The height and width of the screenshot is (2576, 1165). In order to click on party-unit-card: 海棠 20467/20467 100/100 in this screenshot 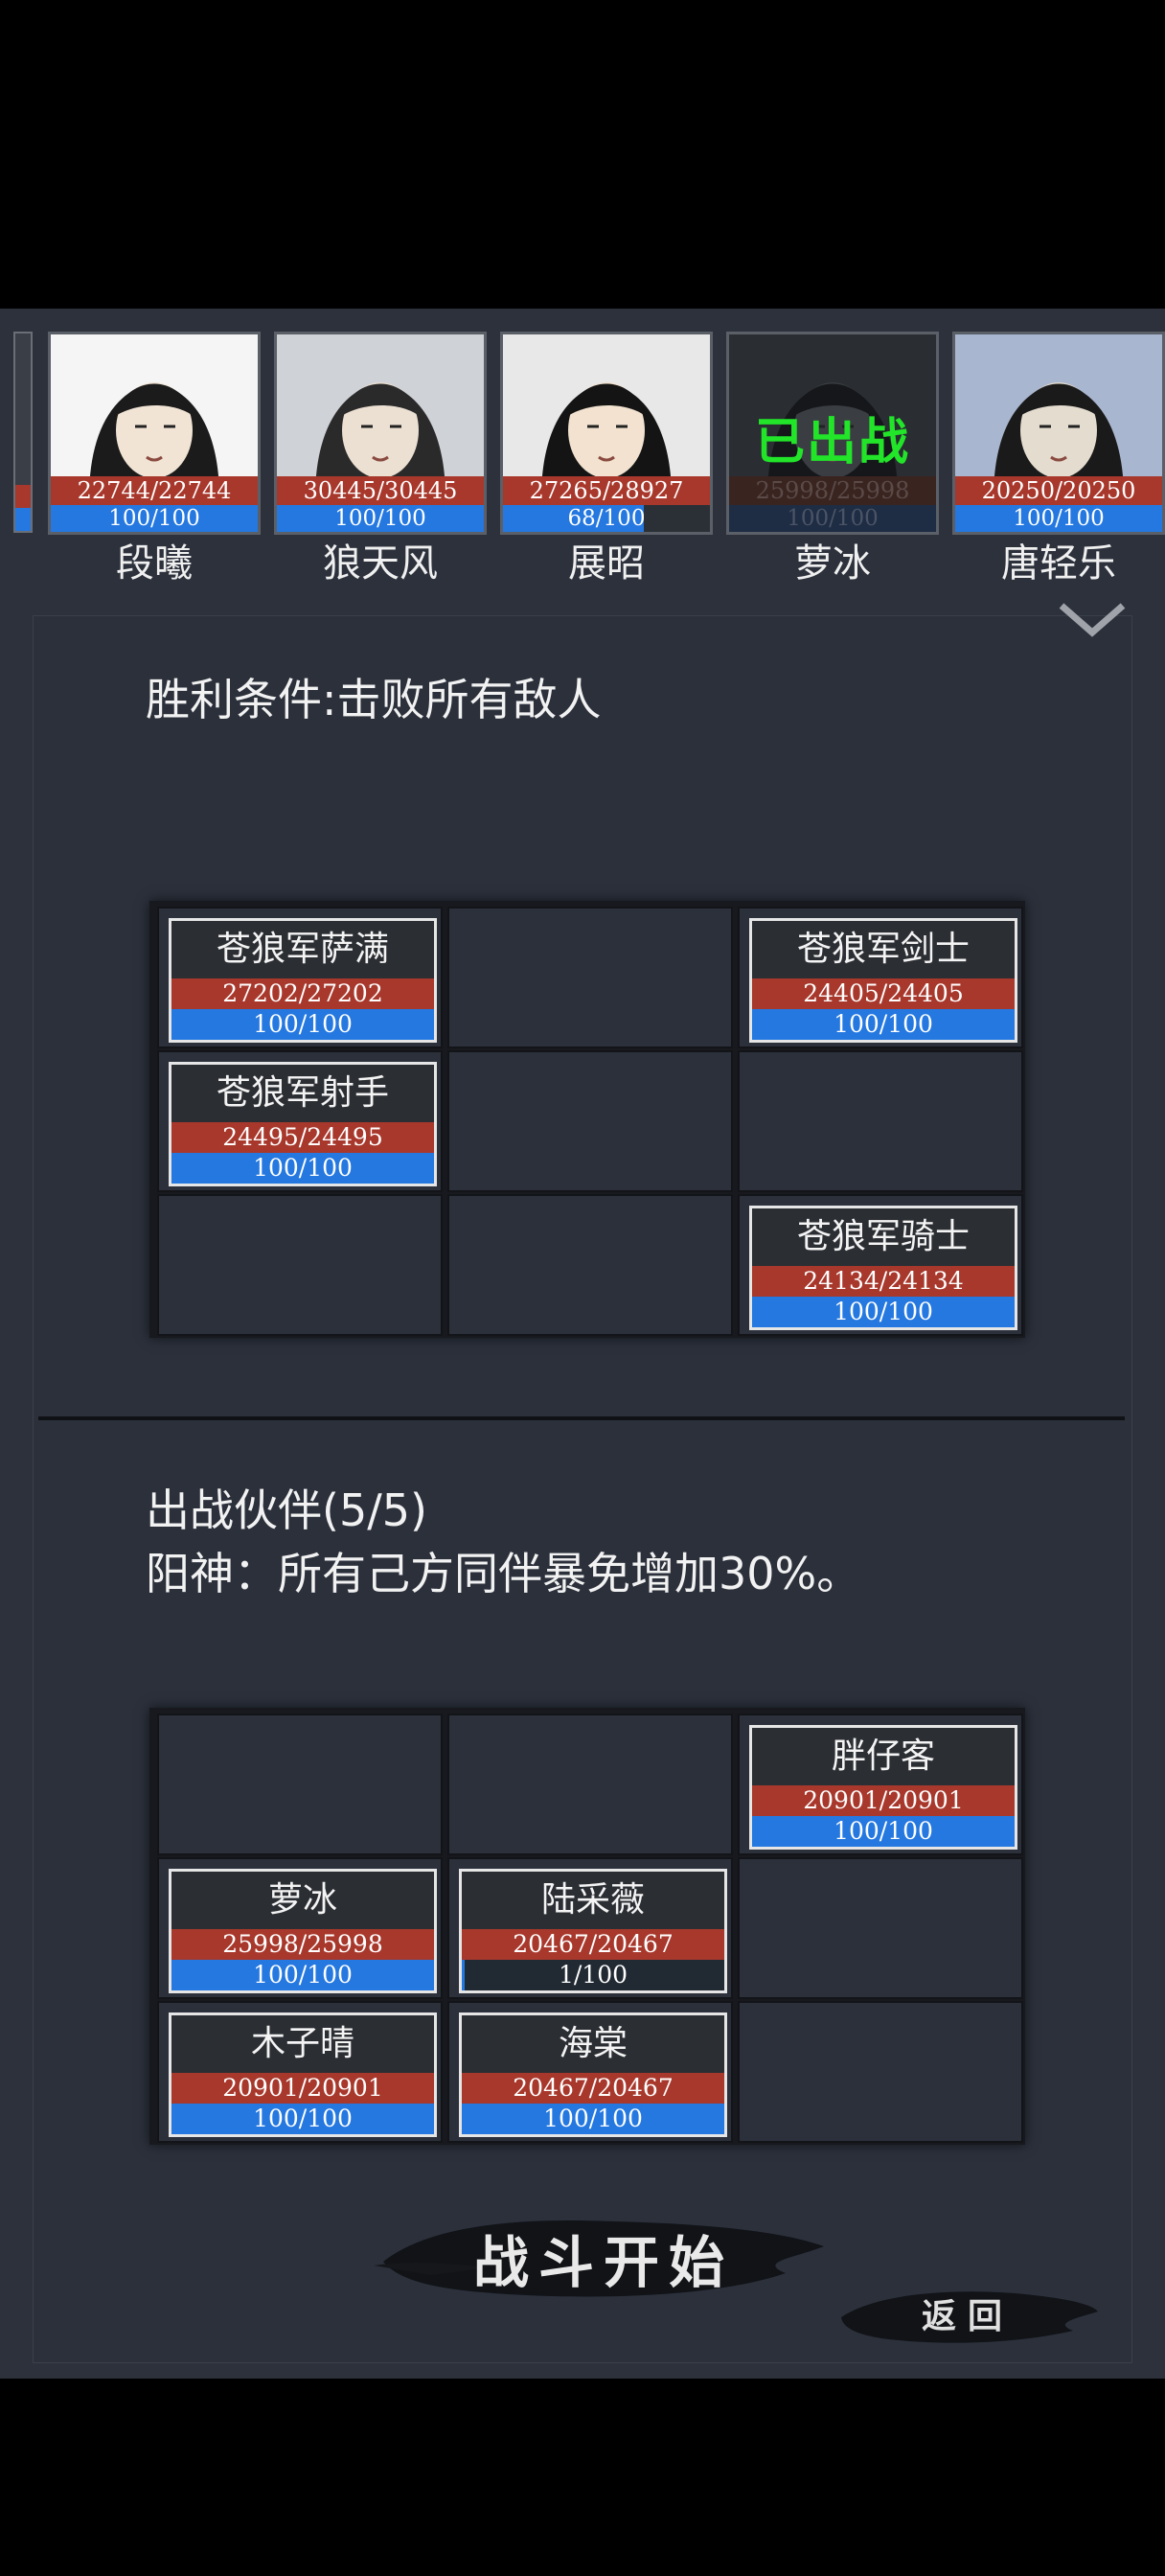, I will do `click(593, 2074)`.